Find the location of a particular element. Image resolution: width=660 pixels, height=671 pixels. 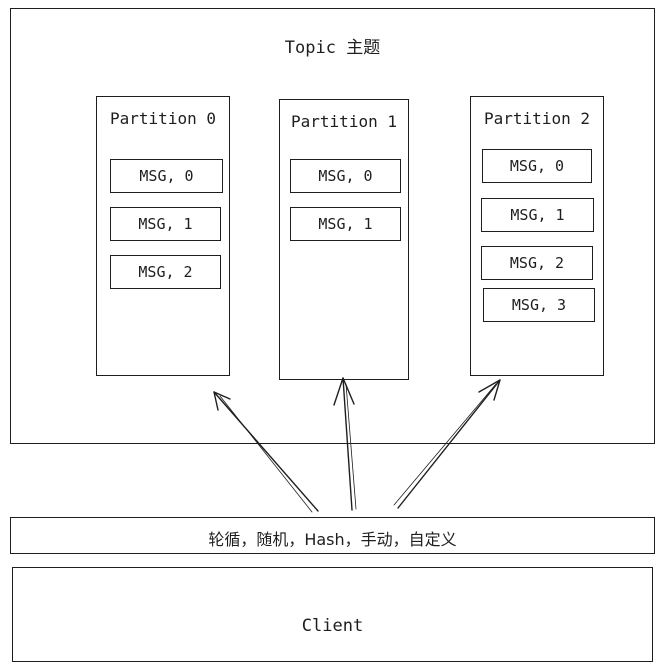

client-label: Client is located at coordinates (332, 626).